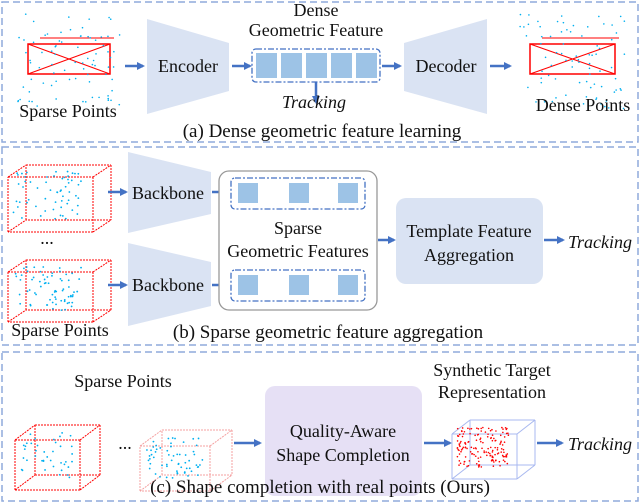  I want to click on aggregation-label: Aggregation, so click(469, 255).